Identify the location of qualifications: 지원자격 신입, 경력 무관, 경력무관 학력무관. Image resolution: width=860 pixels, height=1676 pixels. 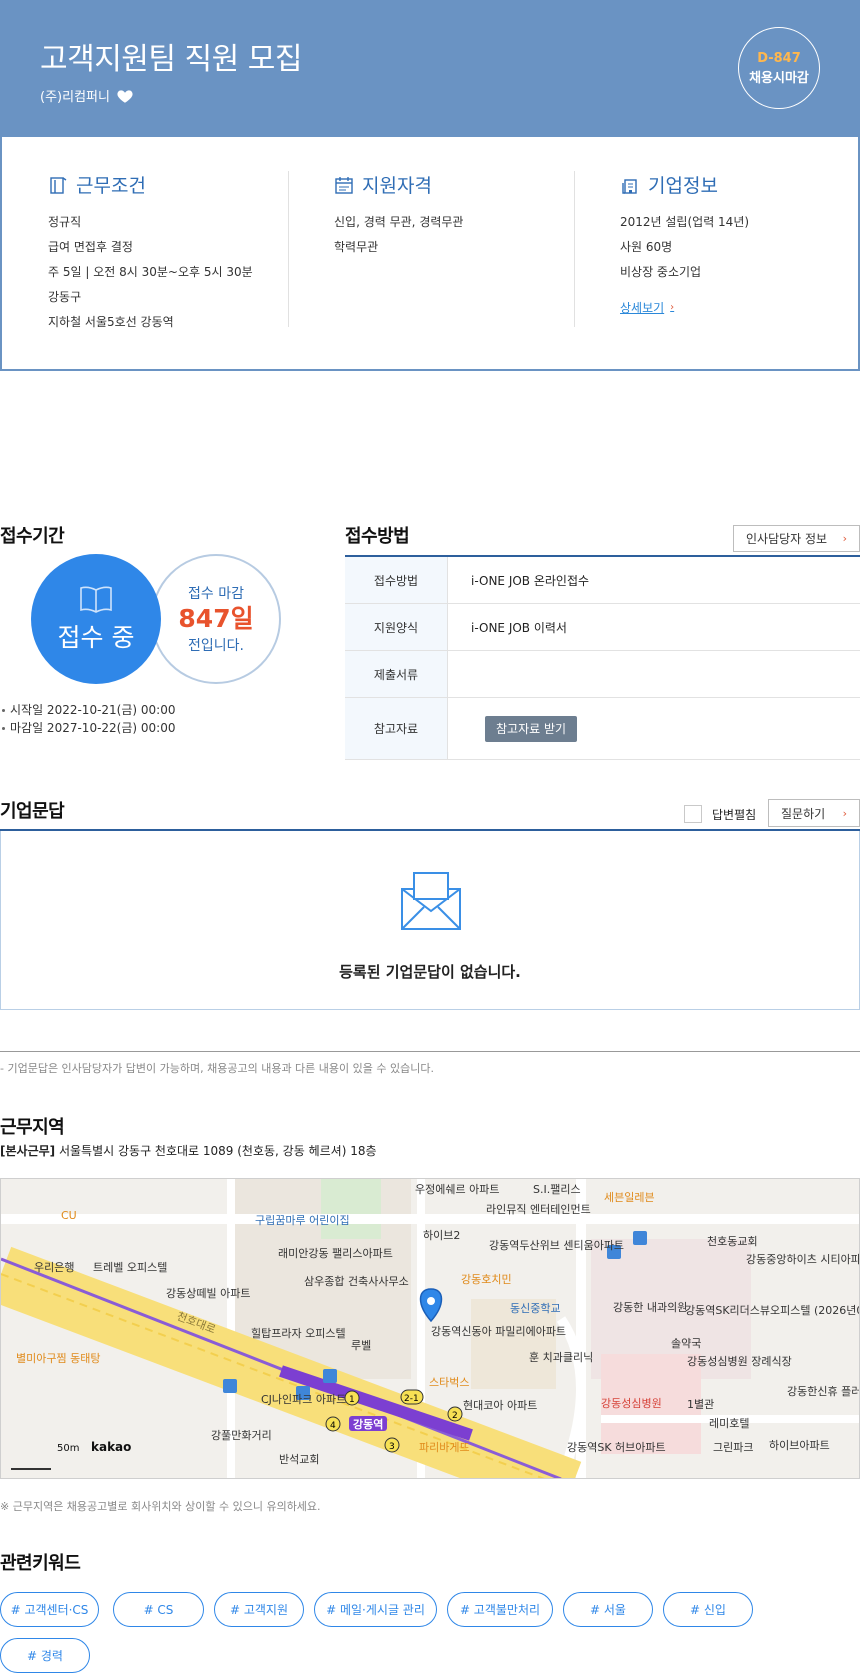
(398, 215).